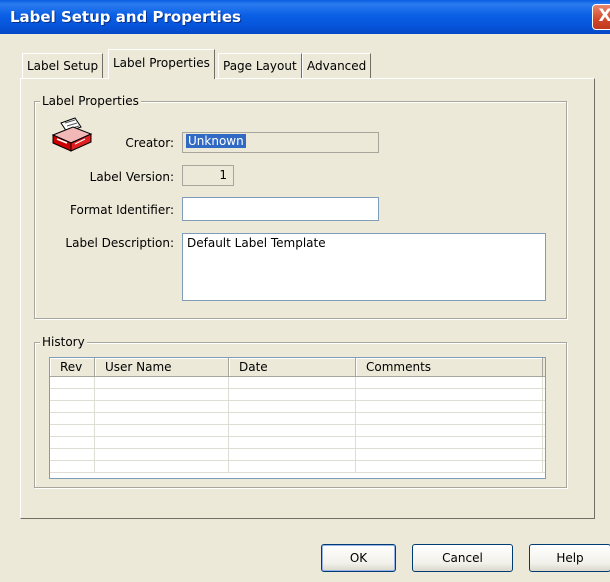  I want to click on history-table-body, so click(297, 425).